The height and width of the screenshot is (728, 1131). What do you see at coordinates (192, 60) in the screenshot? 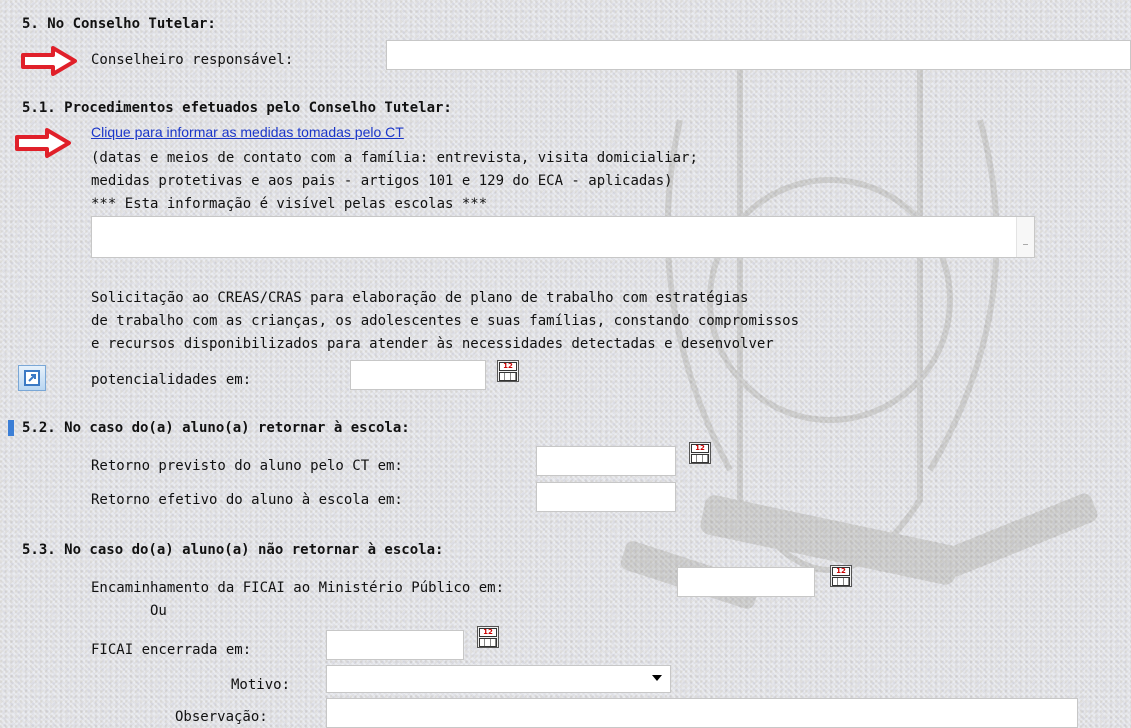
I see `conselheiro-label: Conselheiro responsável:` at bounding box center [192, 60].